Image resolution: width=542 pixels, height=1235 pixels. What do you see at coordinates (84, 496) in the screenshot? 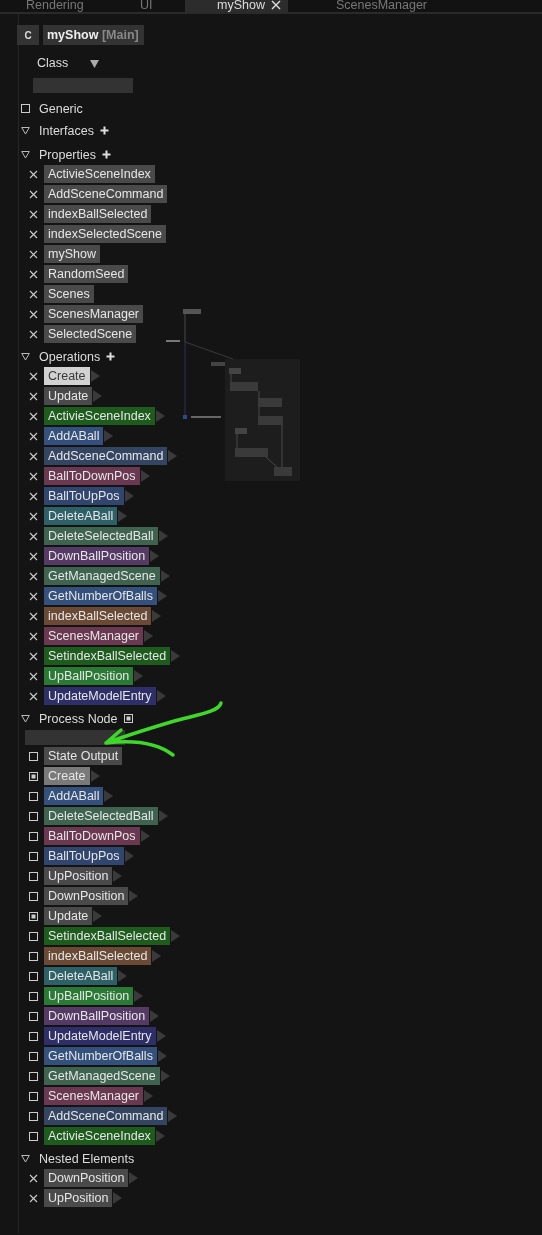
I see `member-label: BallToUpPos` at bounding box center [84, 496].